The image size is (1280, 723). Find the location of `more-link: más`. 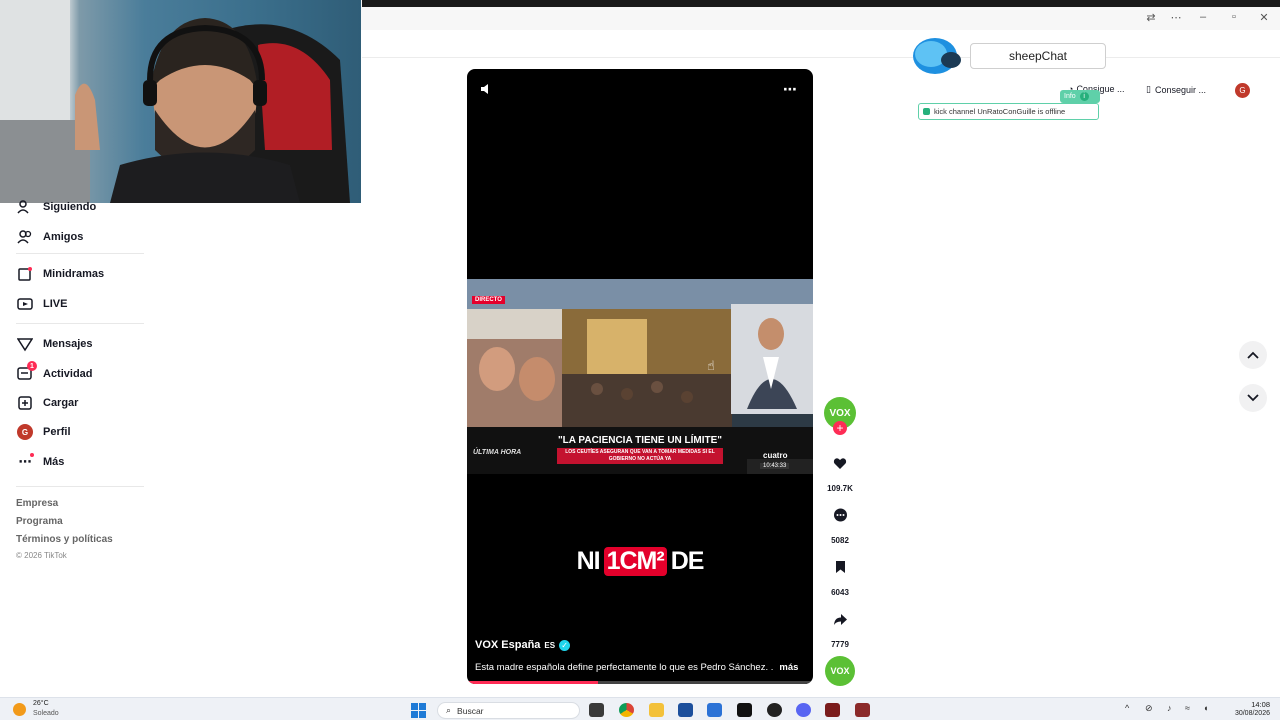

more-link: más is located at coordinates (788, 667).